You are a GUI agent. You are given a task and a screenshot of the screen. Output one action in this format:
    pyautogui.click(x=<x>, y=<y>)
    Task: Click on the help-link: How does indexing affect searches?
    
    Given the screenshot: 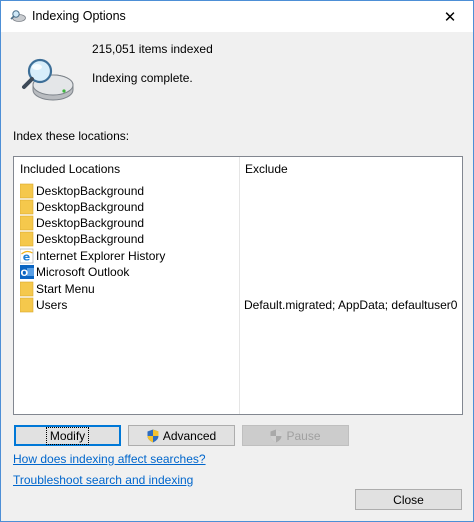 What is the action you would take?
    pyautogui.click(x=109, y=459)
    